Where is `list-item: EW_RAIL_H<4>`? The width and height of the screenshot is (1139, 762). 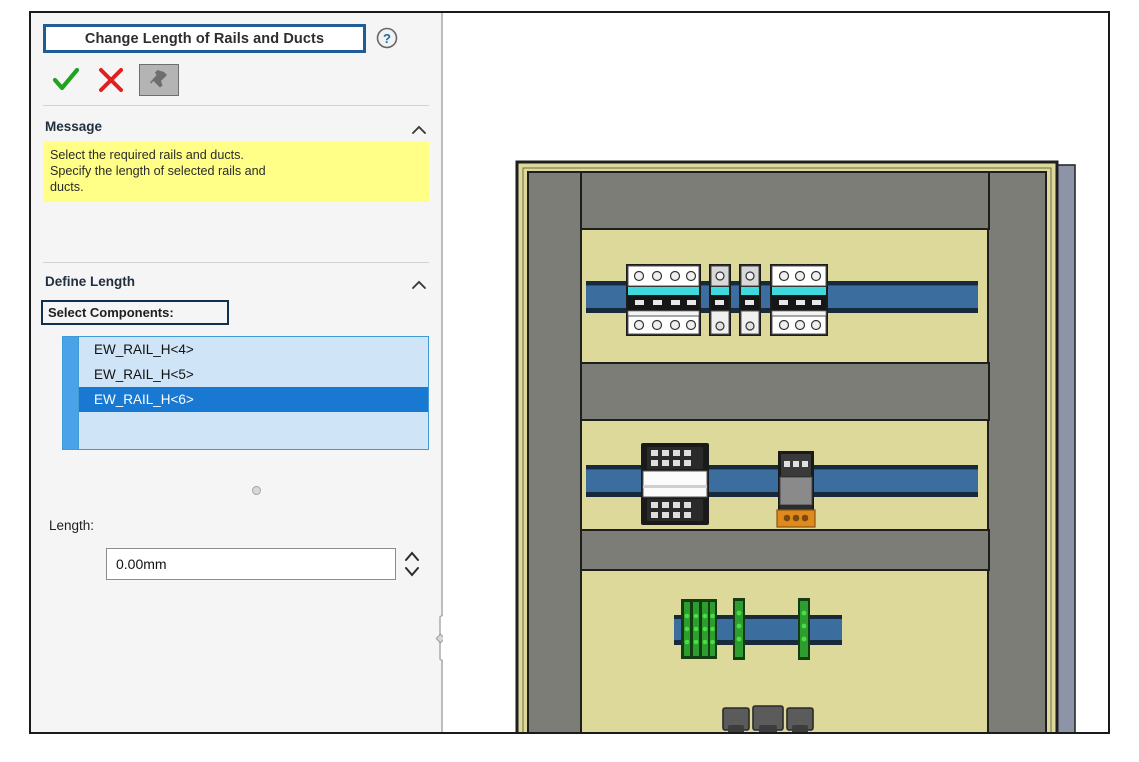 list-item: EW_RAIL_H<4> is located at coordinates (253, 349).